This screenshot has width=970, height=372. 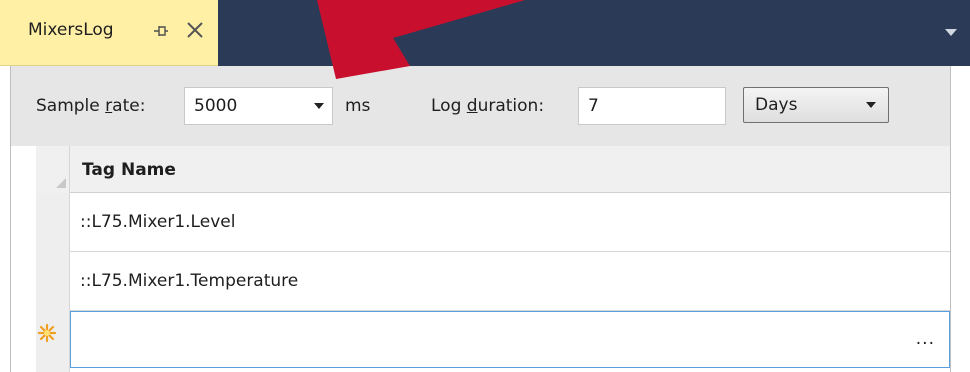 What do you see at coordinates (652, 106) in the screenshot?
I see `log-duration-input: 7` at bounding box center [652, 106].